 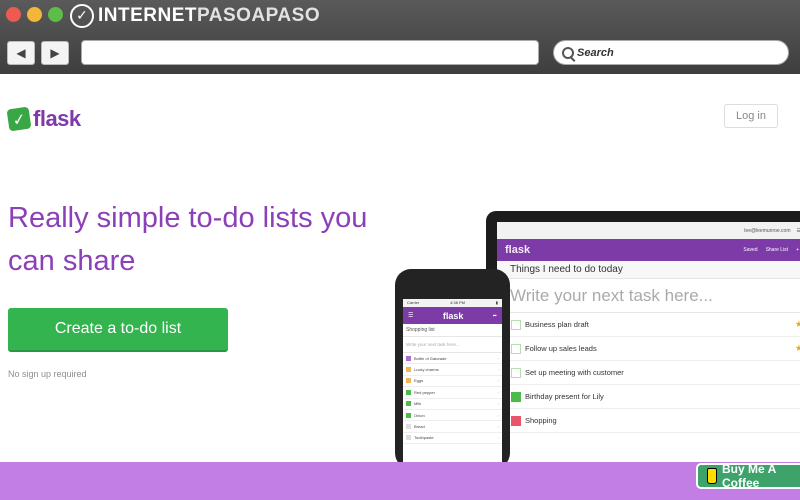 I want to click on menu-icon: ☰, so click(x=798, y=230).